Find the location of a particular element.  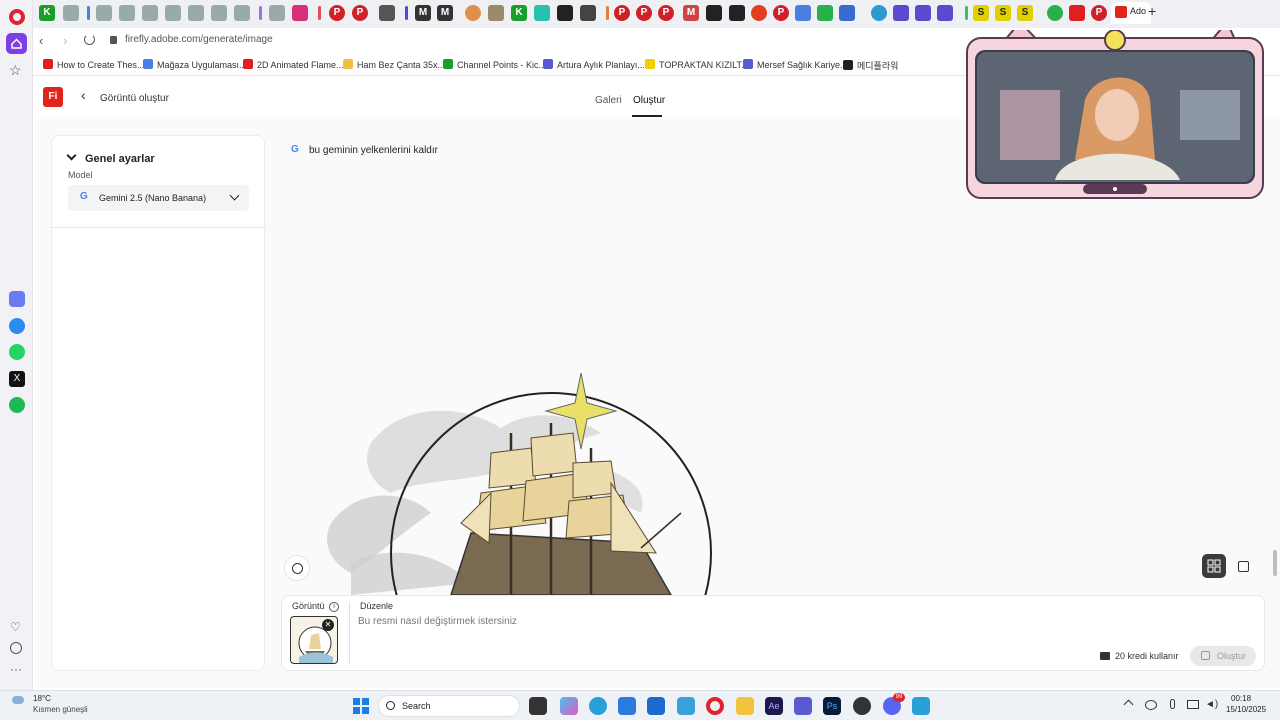

new-tab-button: + is located at coordinates (1152, 11).